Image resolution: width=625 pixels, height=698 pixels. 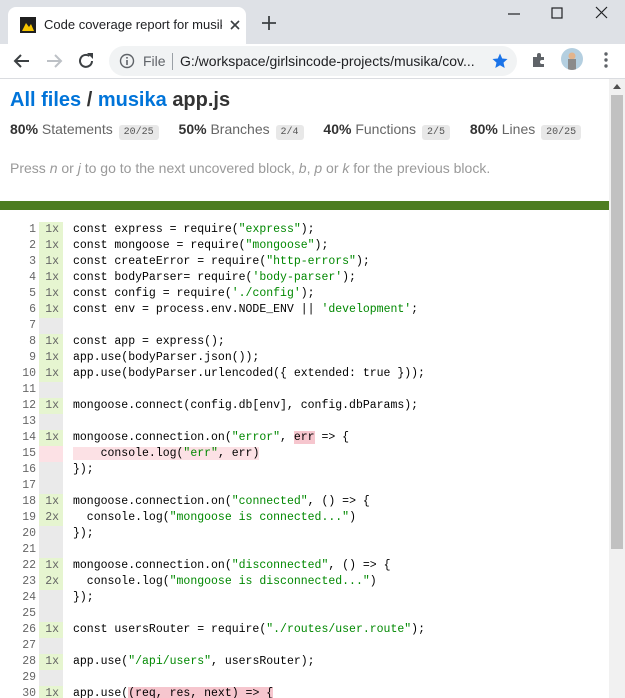 What do you see at coordinates (18, 470) in the screenshot?
I see `line-number: 16` at bounding box center [18, 470].